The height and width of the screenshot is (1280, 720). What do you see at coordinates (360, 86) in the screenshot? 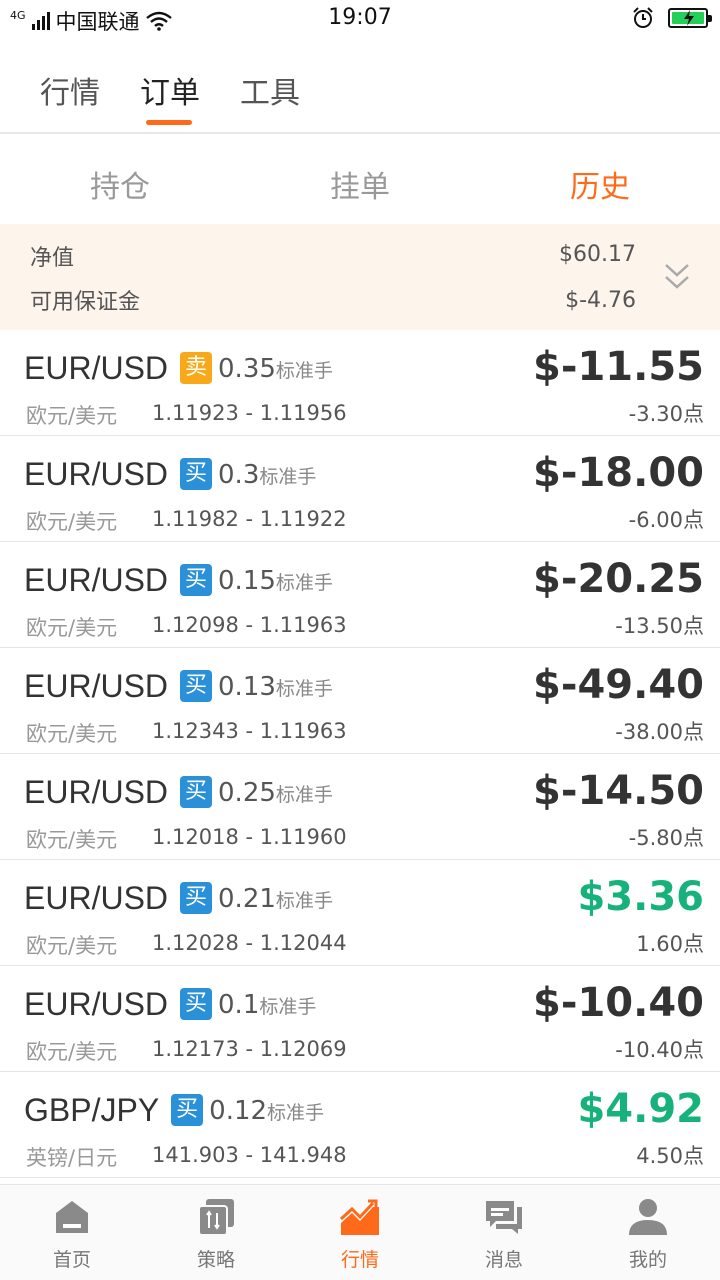
I see `top-tab-bar: 行情 订单 工具` at bounding box center [360, 86].